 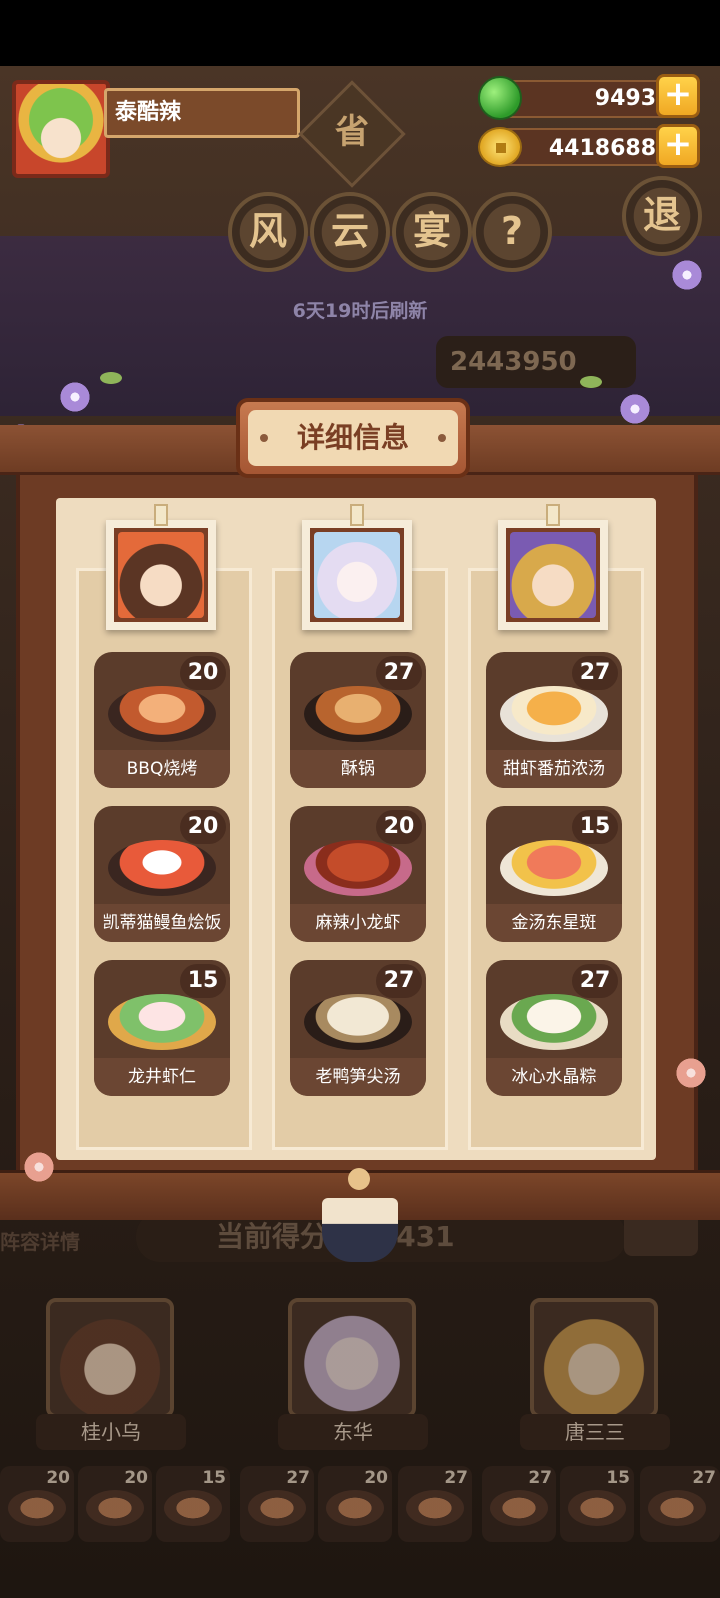 What do you see at coordinates (162, 1077) in the screenshot?
I see `dish-name: 龙井虾仁` at bounding box center [162, 1077].